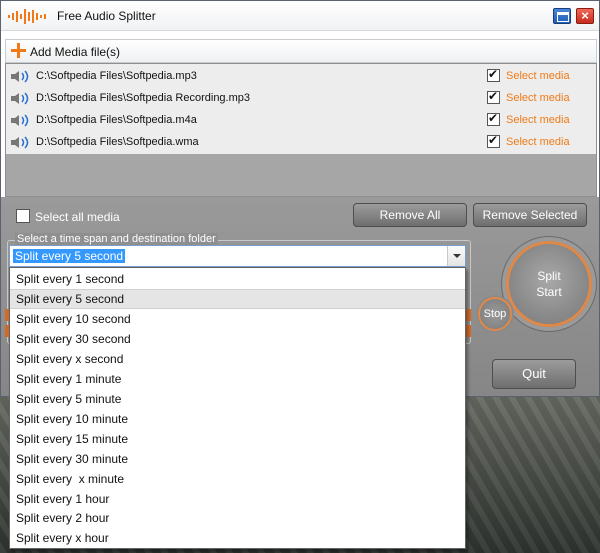 The height and width of the screenshot is (553, 600). What do you see at coordinates (237, 279) in the screenshot?
I see `dropdown-option: Split every 1 second` at bounding box center [237, 279].